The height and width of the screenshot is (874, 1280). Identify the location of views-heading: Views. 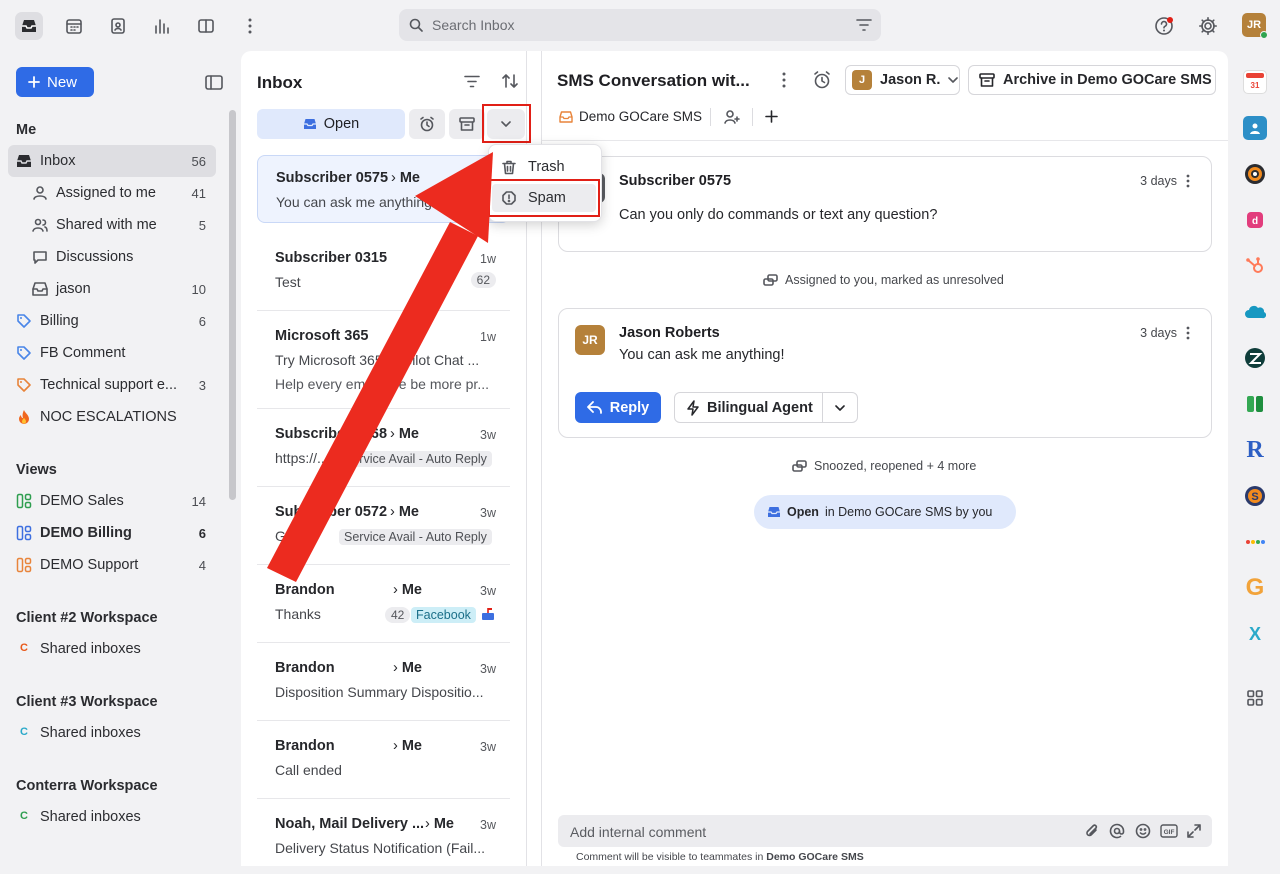
(36, 470).